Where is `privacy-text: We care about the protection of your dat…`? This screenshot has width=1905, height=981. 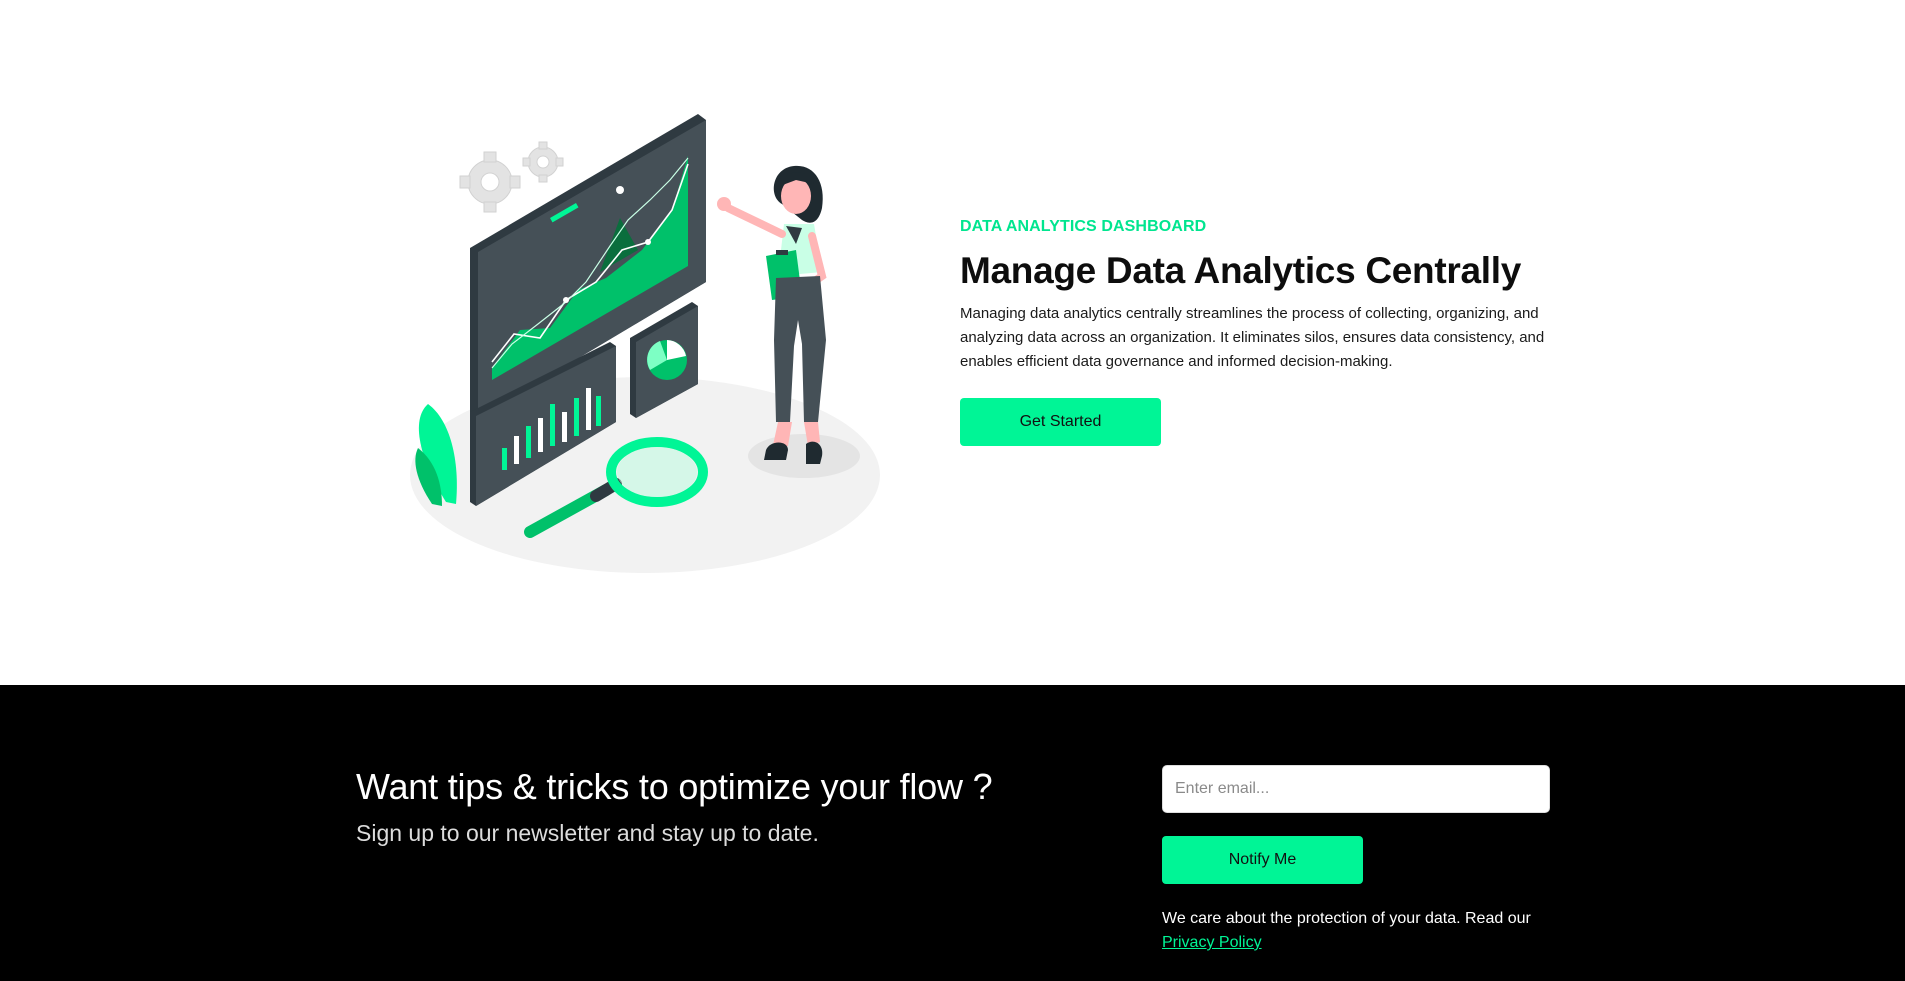
privacy-text: We care about the protection of your dat… is located at coordinates (1346, 918).